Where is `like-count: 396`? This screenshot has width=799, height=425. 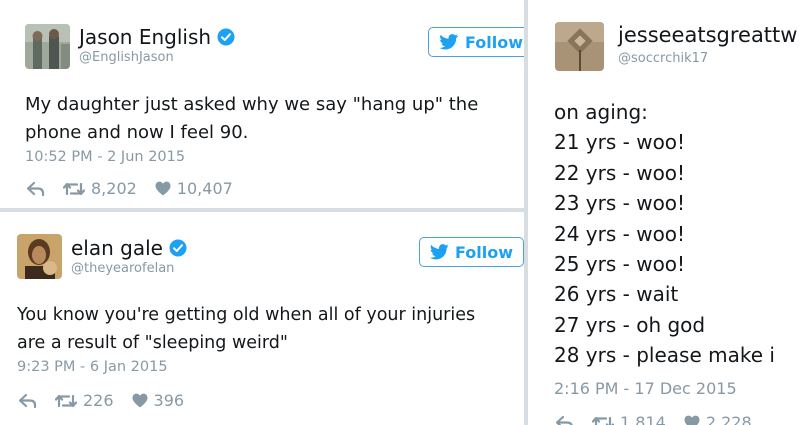
like-count: 396 is located at coordinates (169, 400).